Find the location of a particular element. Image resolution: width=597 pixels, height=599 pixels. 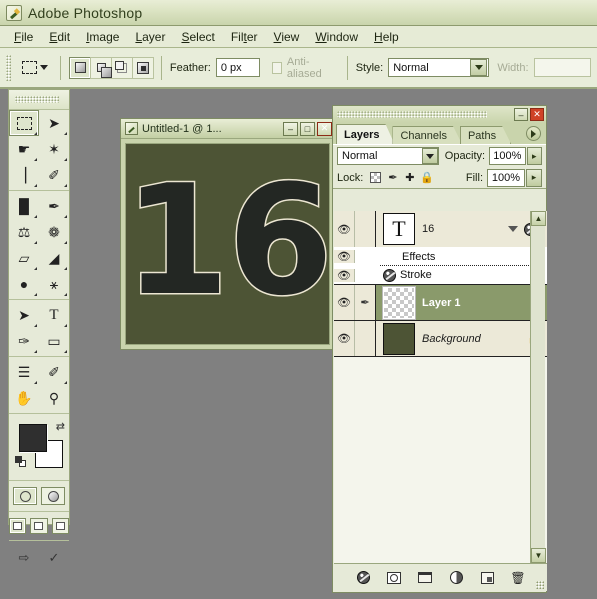

foreground-color-swatch is located at coordinates (33, 438).